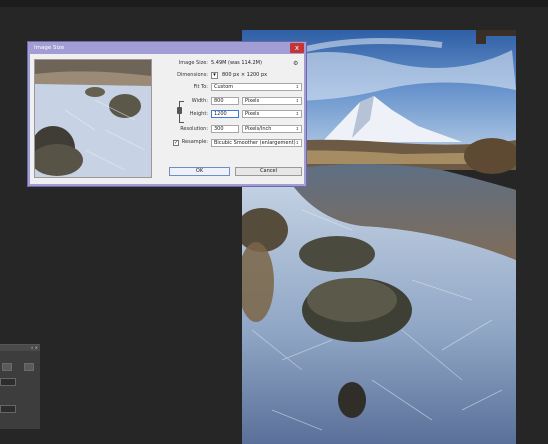 Image resolution: width=548 pixels, height=444 pixels. What do you see at coordinates (295, 63) in the screenshot?
I see `gear-icon: ⚙` at bounding box center [295, 63].